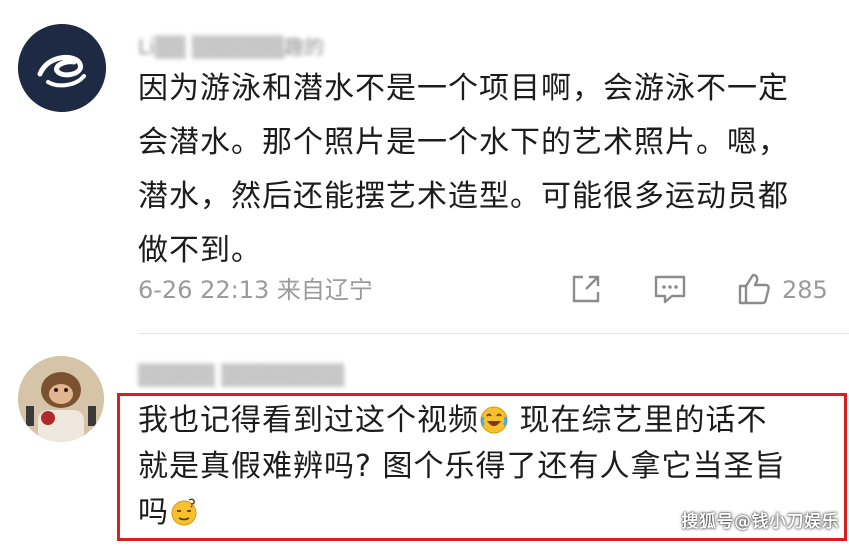  I want to click on comment-text: 吗, so click(153, 512).